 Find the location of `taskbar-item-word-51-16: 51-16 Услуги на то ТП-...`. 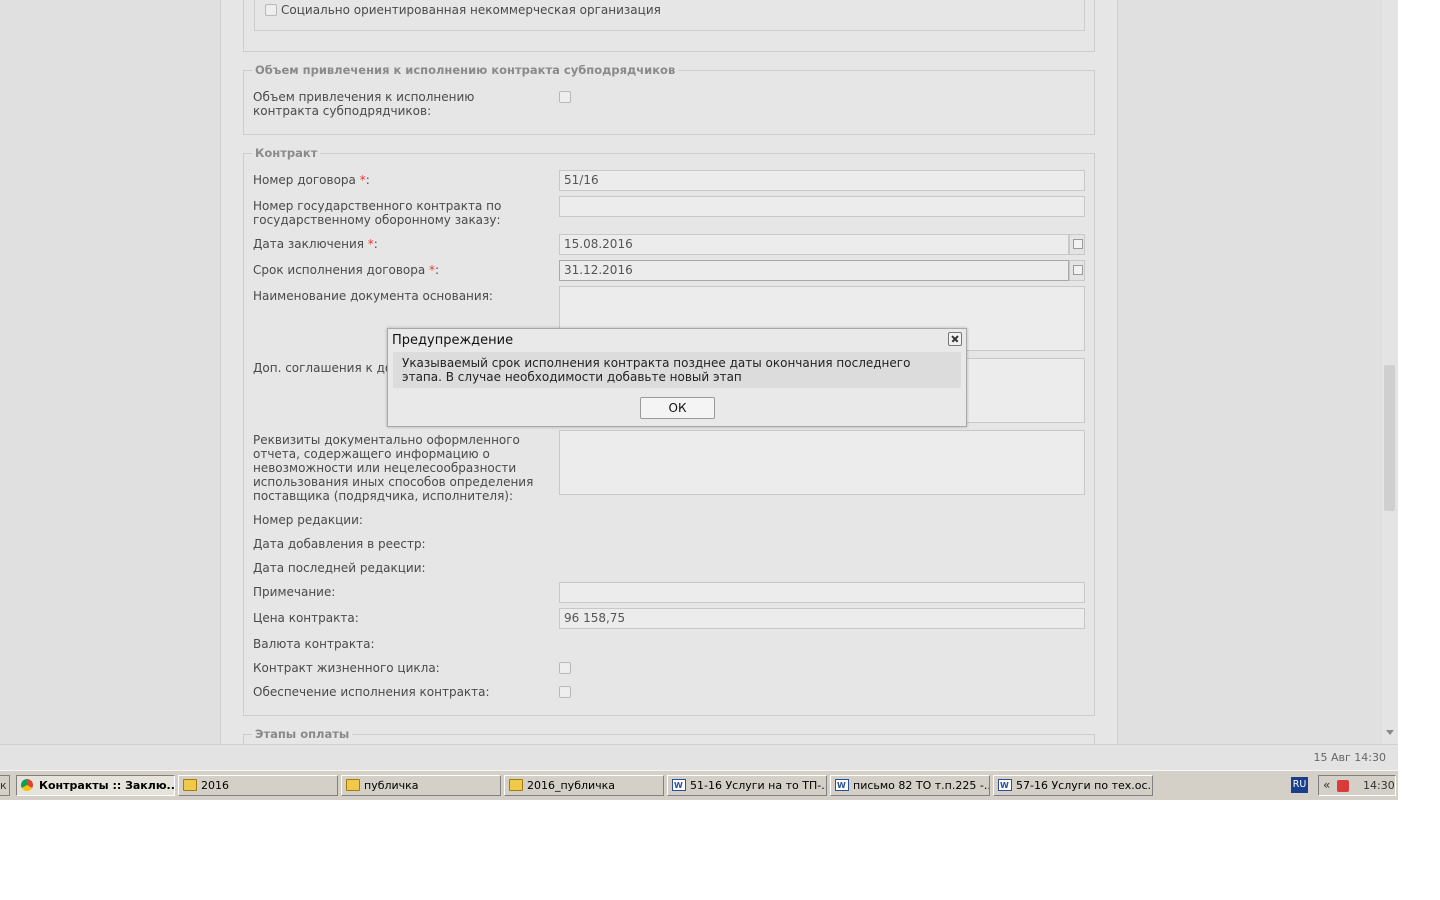

taskbar-item-word-51-16: 51-16 Услуги на то ТП-... is located at coordinates (747, 785).